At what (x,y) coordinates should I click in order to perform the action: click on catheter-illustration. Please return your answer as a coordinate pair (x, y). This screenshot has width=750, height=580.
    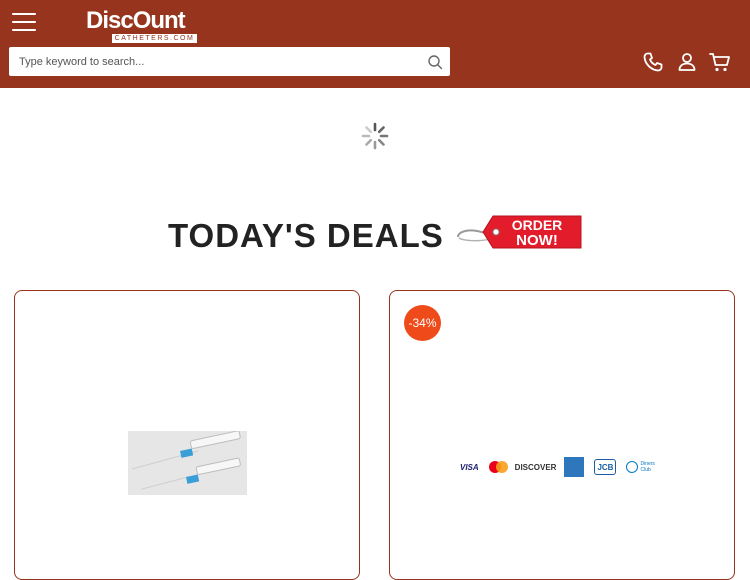
    Looking at the image, I should click on (187, 462).